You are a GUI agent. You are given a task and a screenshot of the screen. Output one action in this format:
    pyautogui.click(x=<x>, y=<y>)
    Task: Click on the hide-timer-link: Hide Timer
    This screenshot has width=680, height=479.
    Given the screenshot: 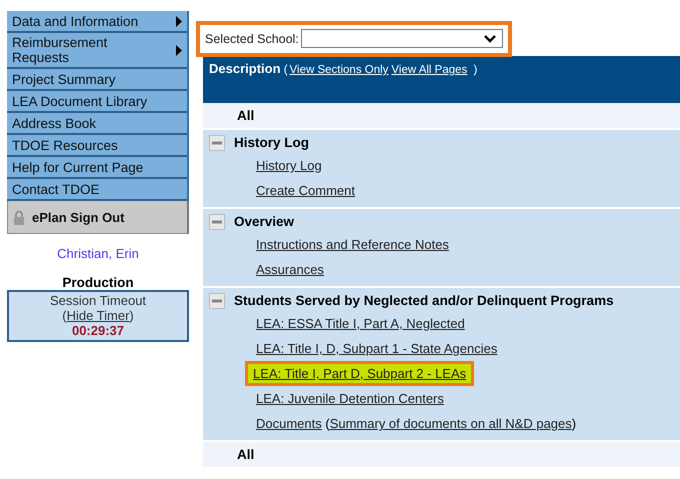 What is the action you would take?
    pyautogui.click(x=98, y=315)
    